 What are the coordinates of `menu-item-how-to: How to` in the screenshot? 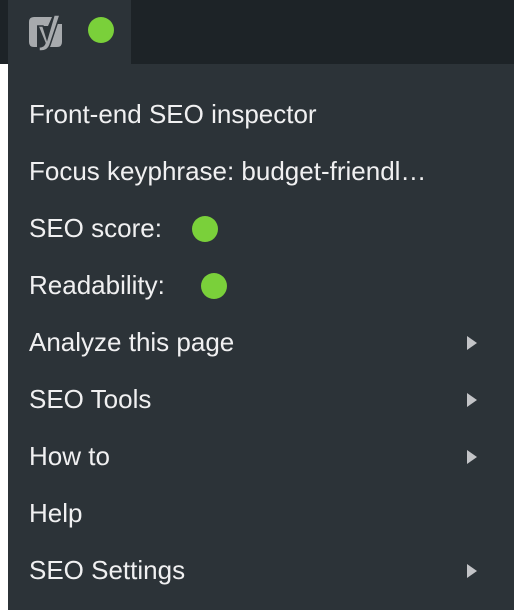 It's located at (261, 456).